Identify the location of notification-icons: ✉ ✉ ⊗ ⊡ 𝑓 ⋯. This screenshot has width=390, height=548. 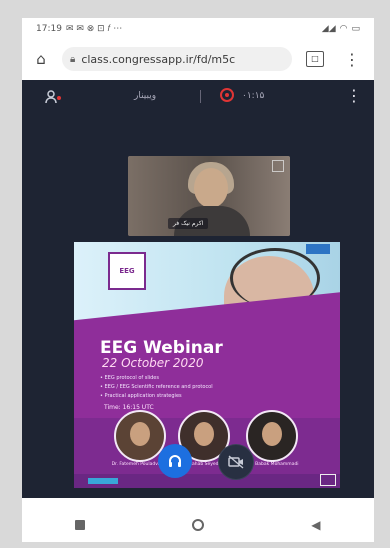
(94, 29).